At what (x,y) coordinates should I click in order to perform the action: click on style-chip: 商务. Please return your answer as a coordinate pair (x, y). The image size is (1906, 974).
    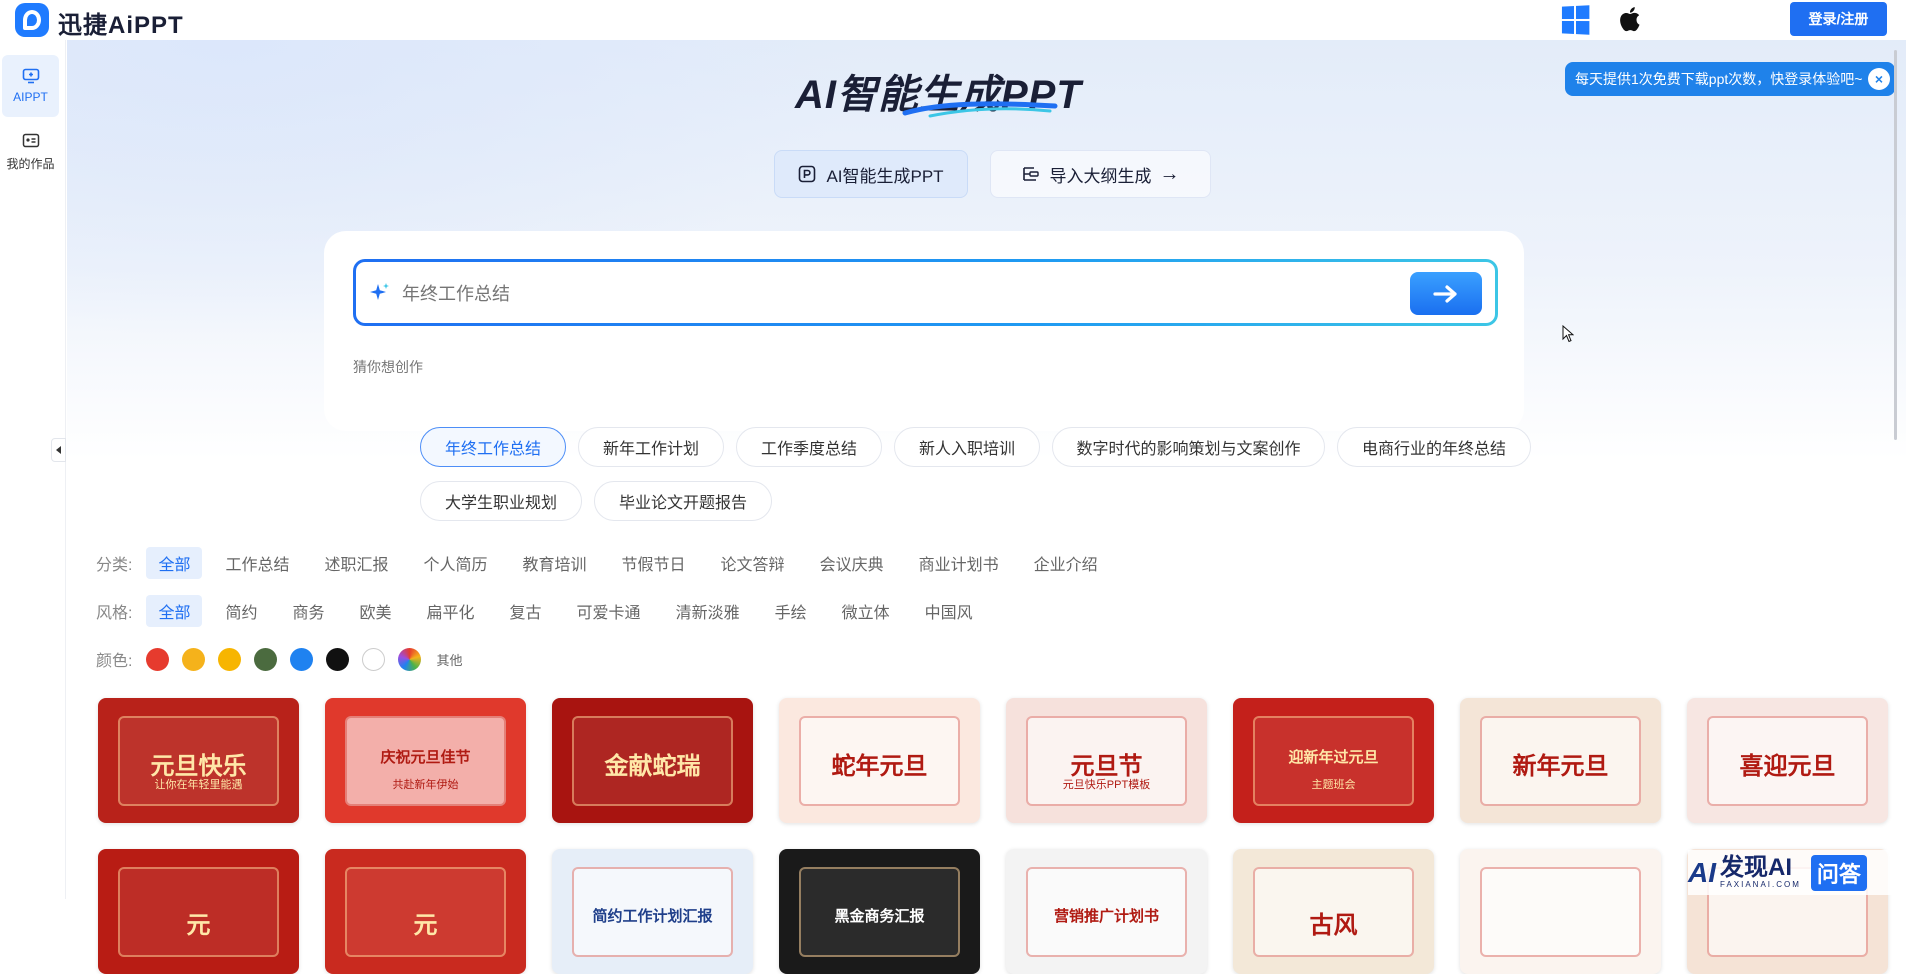
    Looking at the image, I should click on (308, 611).